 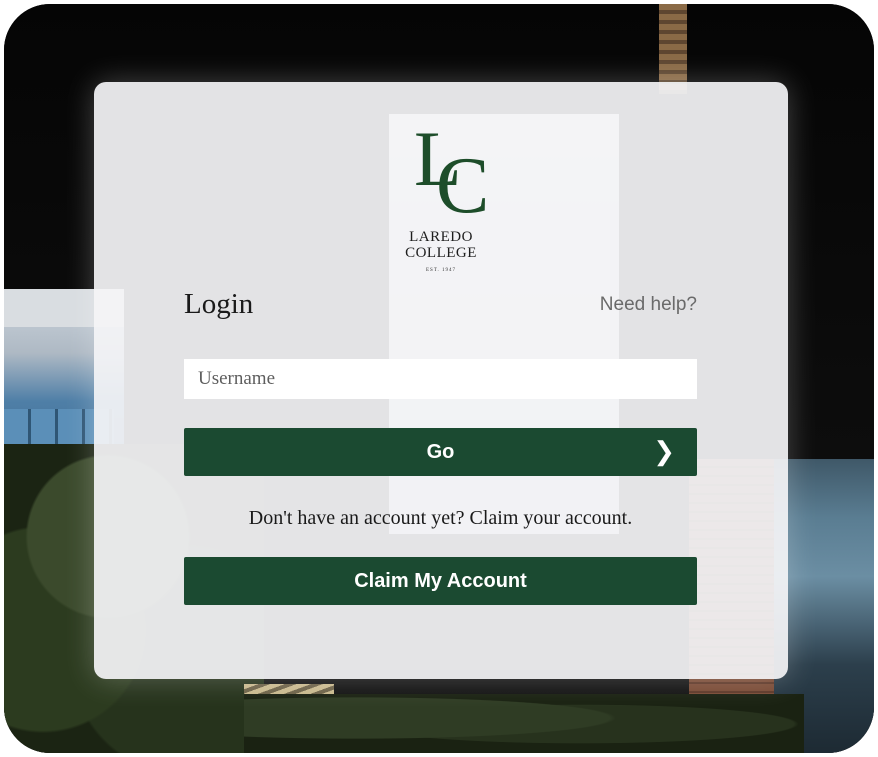 What do you see at coordinates (463, 186) in the screenshot?
I see `logo-letter-c: C` at bounding box center [463, 186].